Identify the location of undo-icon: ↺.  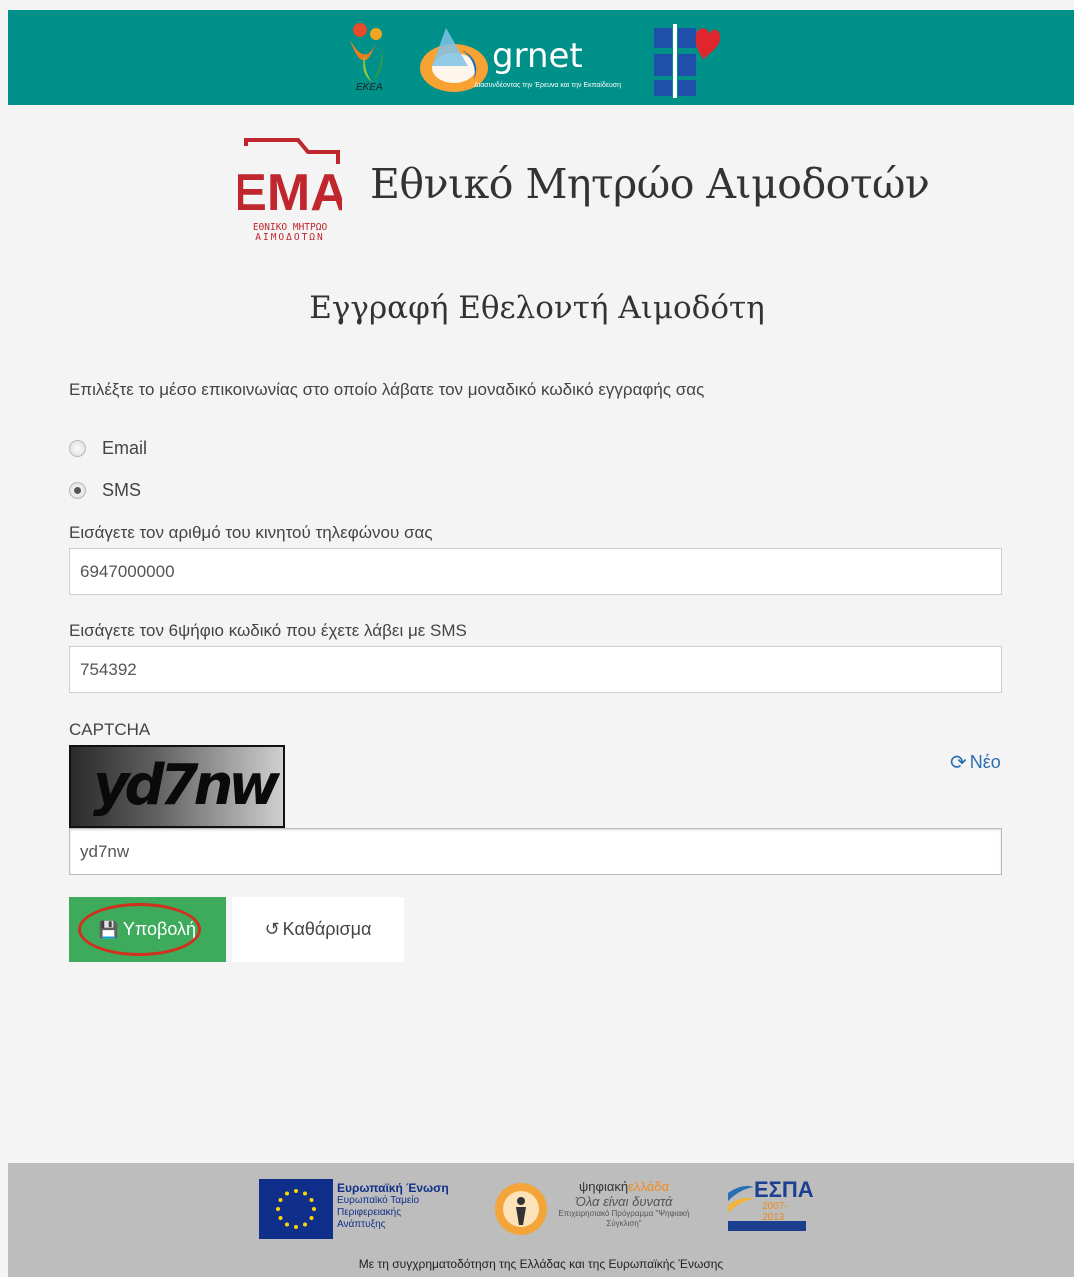
(272, 929).